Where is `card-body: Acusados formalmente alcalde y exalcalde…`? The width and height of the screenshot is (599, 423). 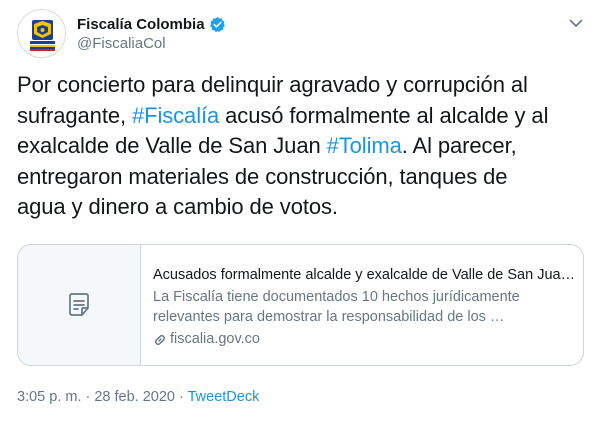
card-body: Acusados formalmente alcalde y exalcalde… is located at coordinates (363, 307).